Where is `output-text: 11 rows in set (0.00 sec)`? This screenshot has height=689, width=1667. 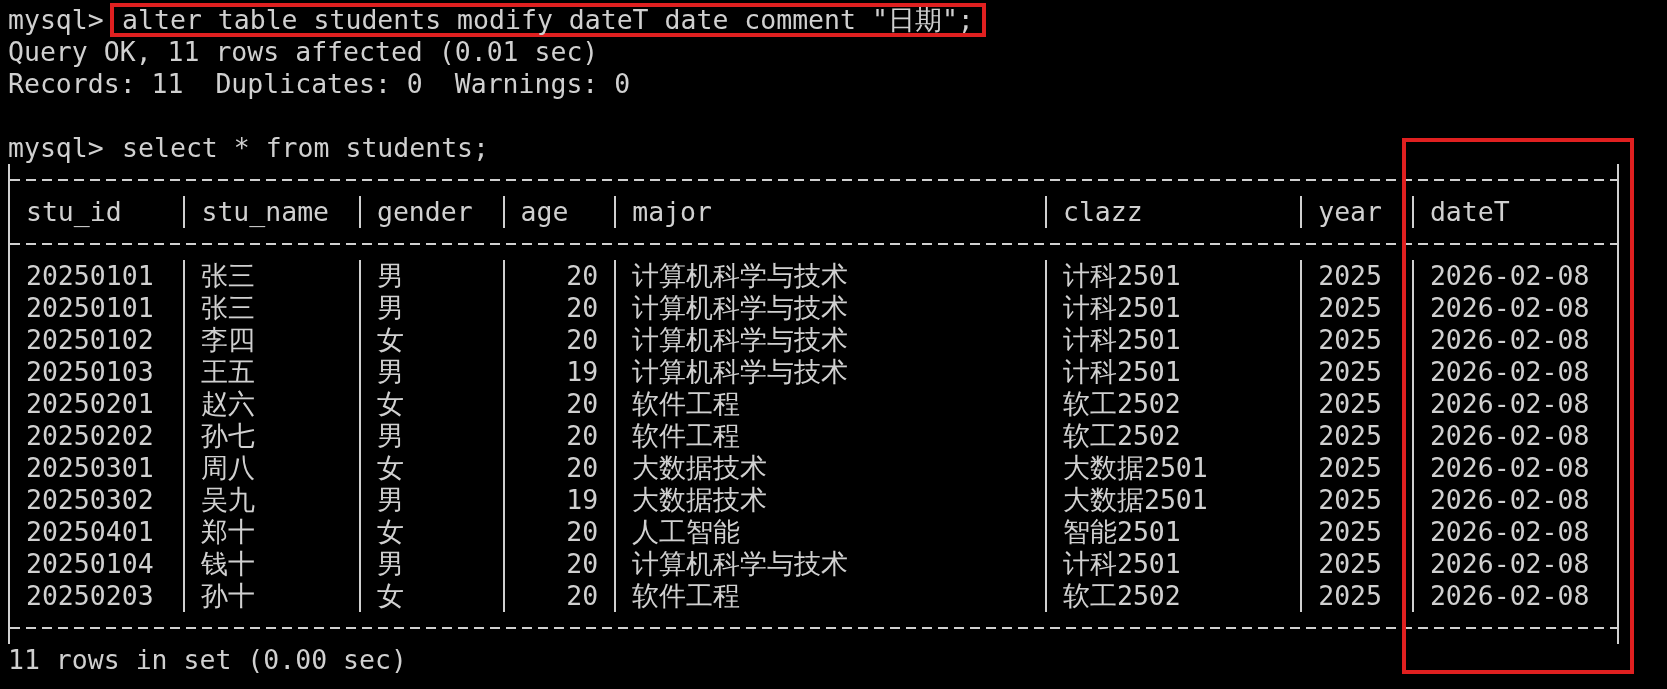 output-text: 11 rows in set (0.00 sec) is located at coordinates (207, 660).